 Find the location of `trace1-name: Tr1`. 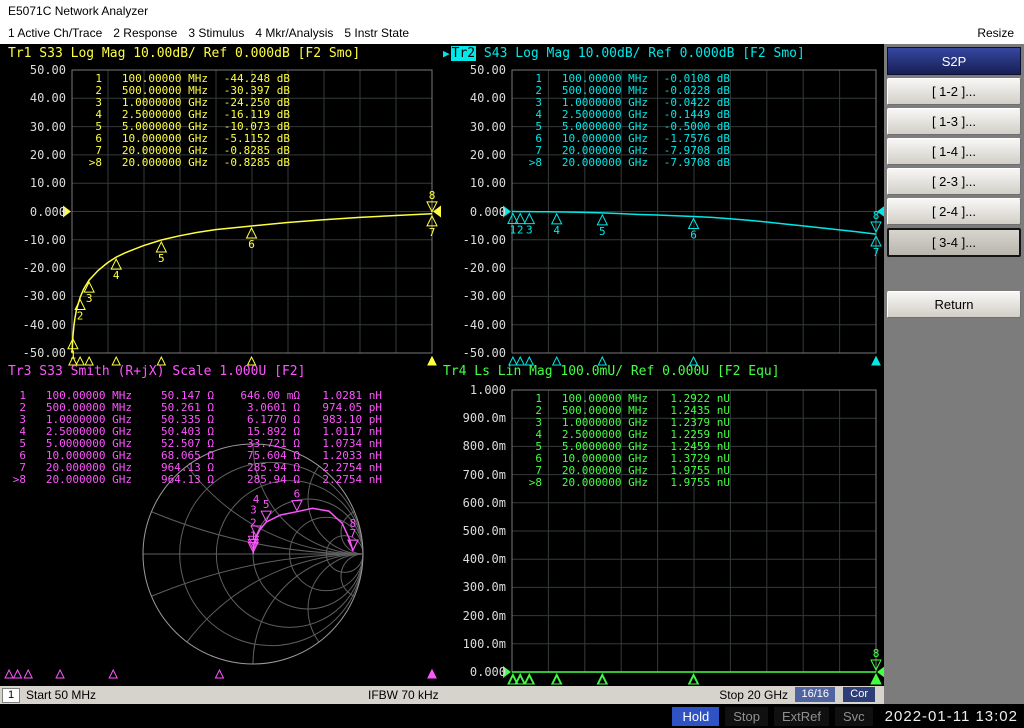

trace1-name: Tr1 is located at coordinates (20, 53).